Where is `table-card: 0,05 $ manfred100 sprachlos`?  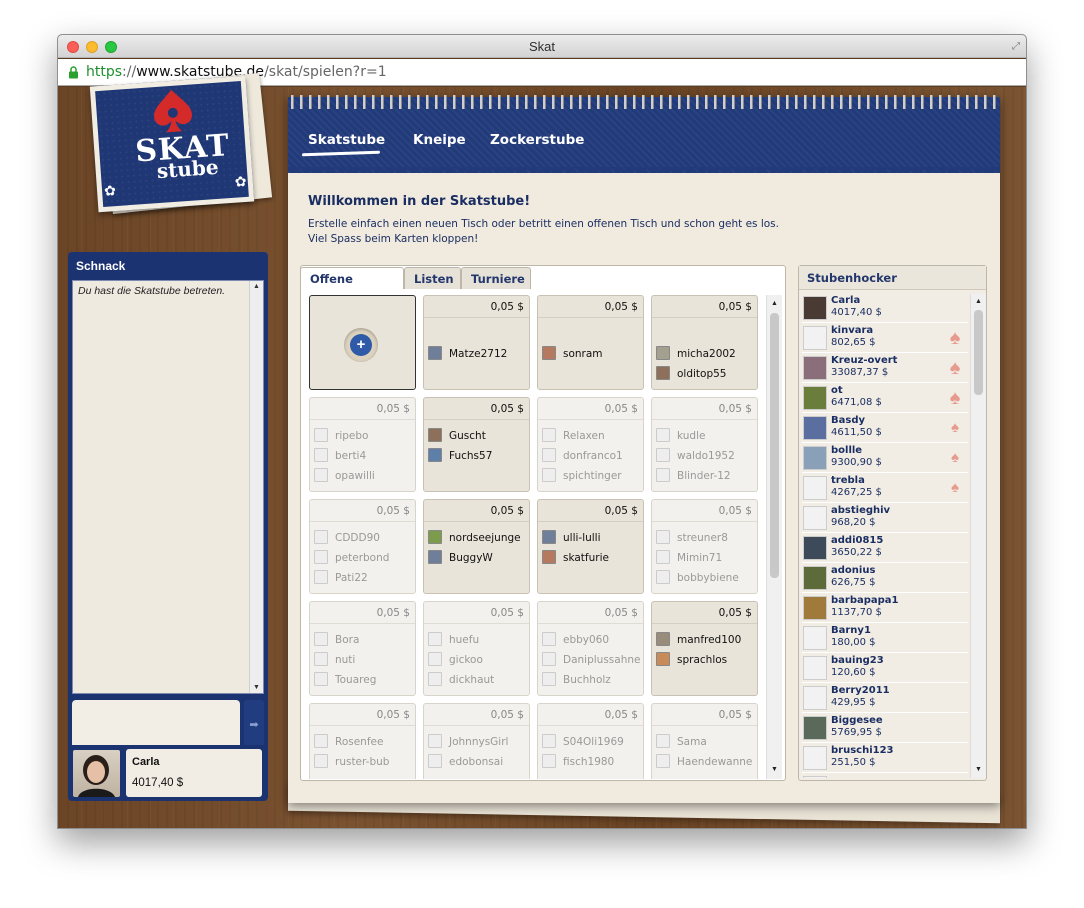
table-card: 0,05 $ manfred100 sprachlos is located at coordinates (704, 648).